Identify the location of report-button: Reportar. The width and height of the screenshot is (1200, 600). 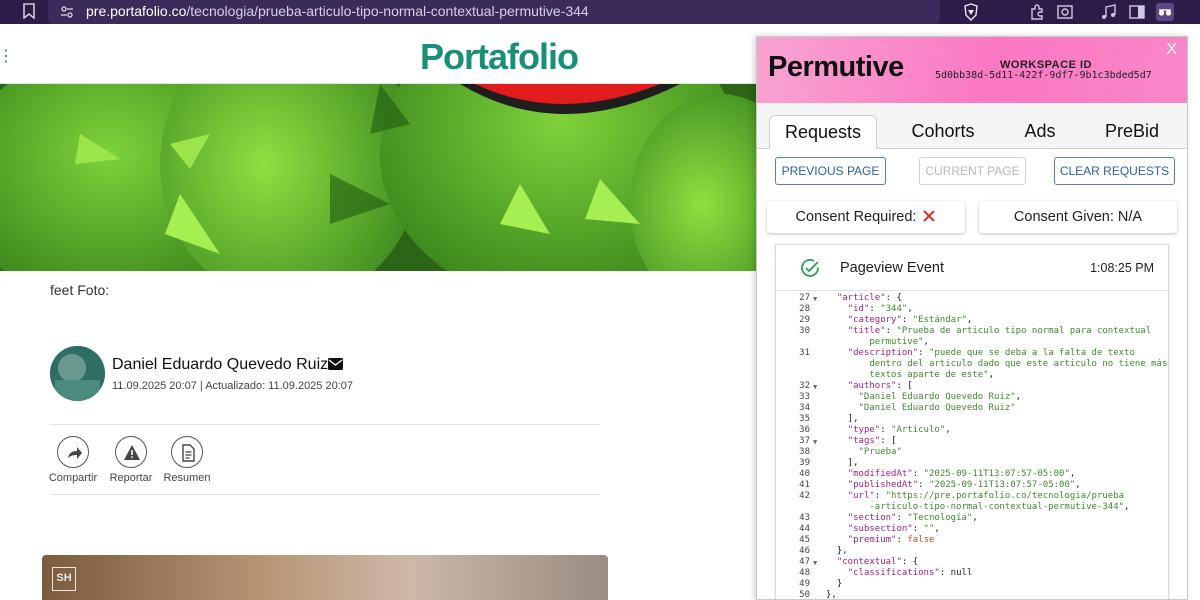
(131, 460).